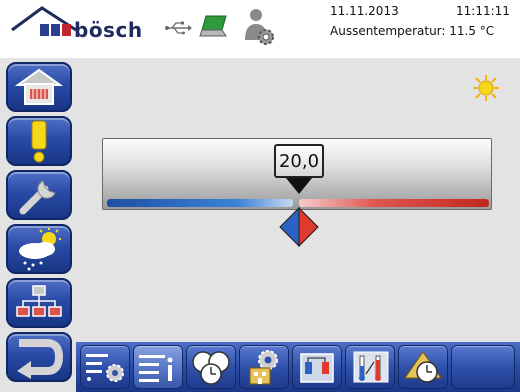 This screenshot has width=520, height=392. I want to click on toolbar-info-list-button, so click(158, 367).